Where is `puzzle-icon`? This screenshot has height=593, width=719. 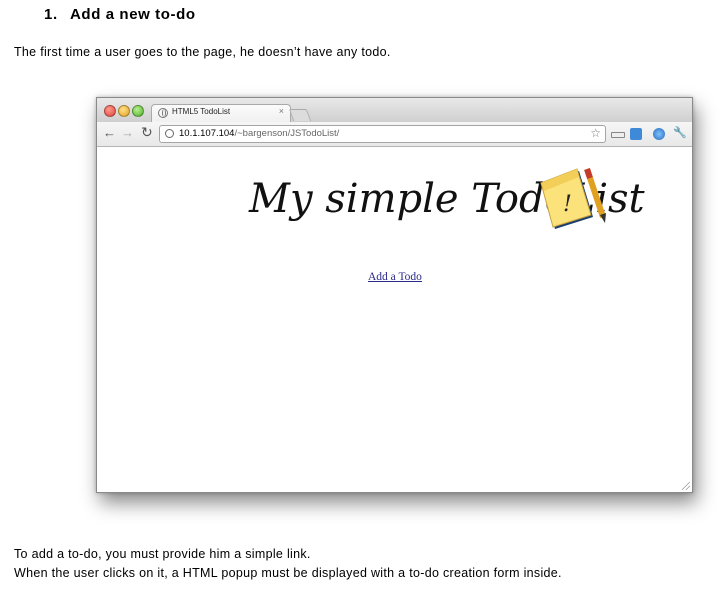
puzzle-icon is located at coordinates (636, 134).